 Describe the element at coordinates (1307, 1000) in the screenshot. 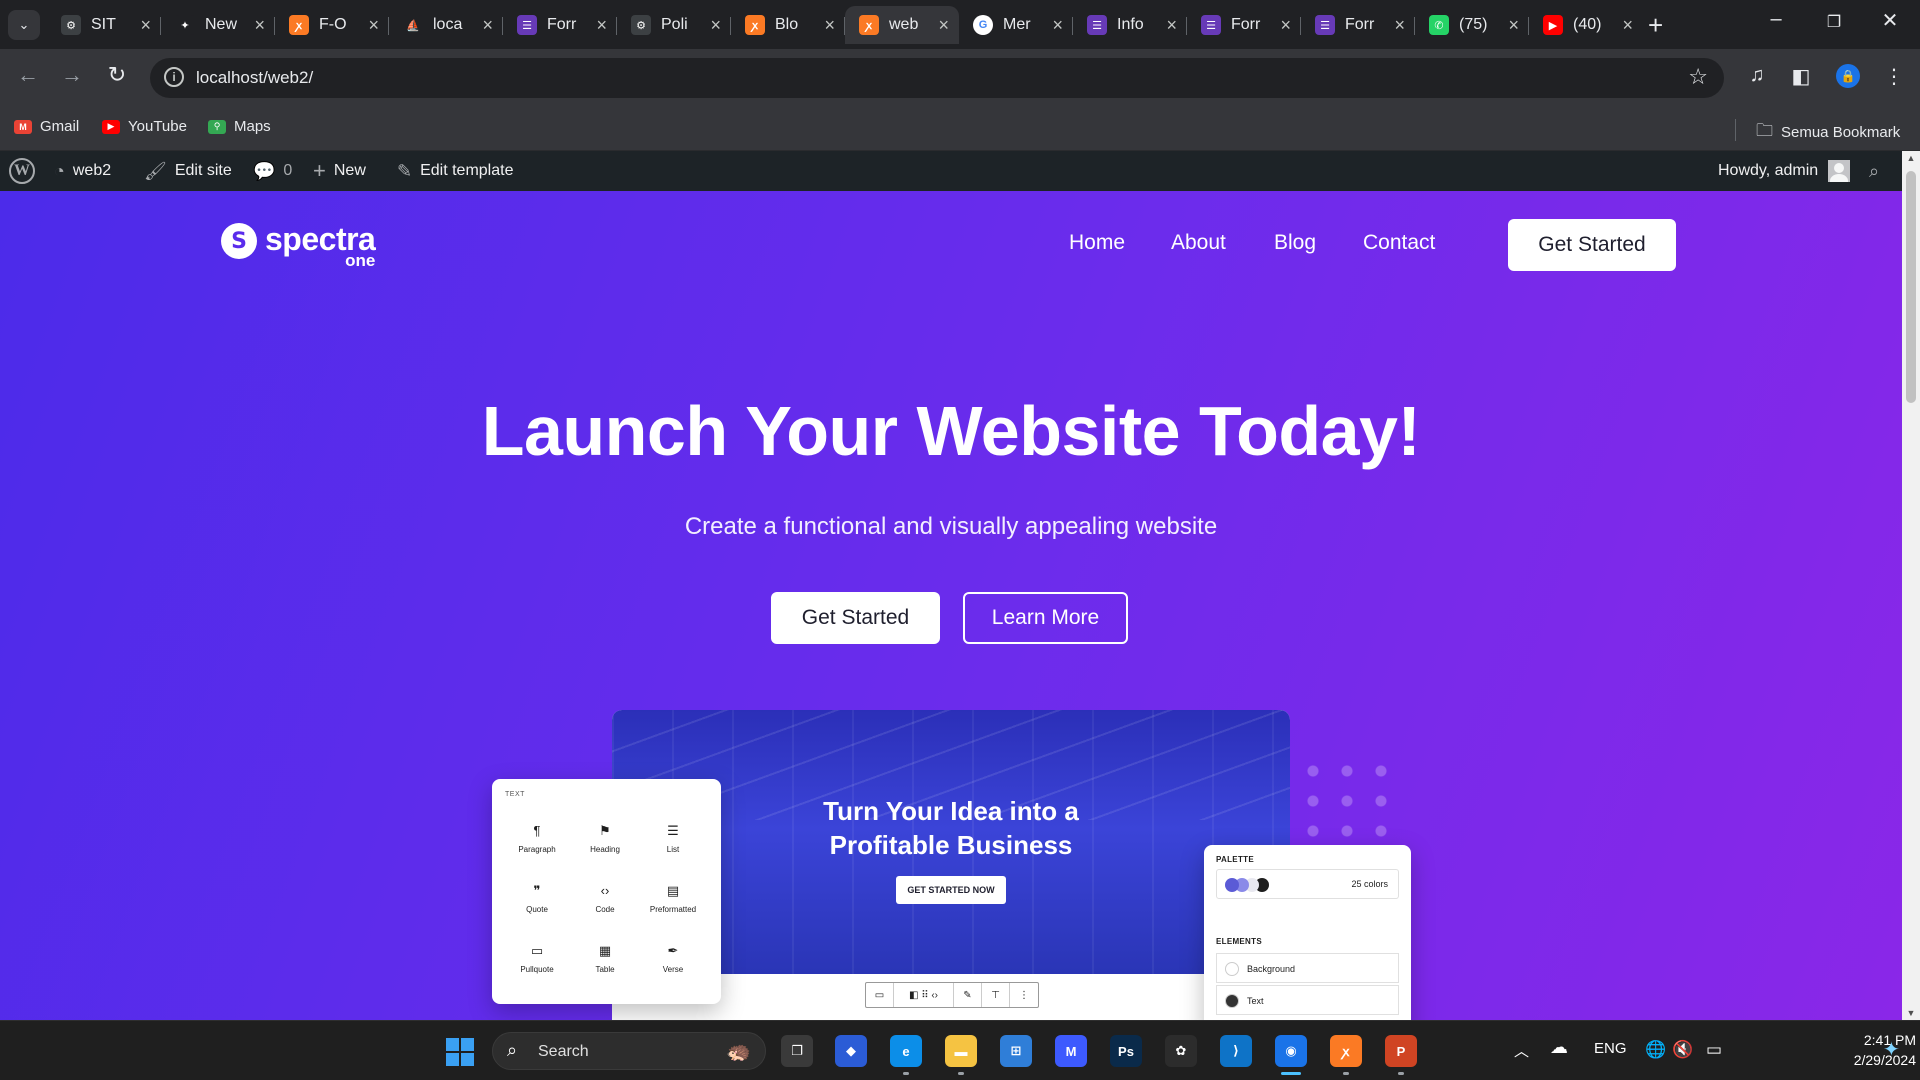

I see `element-row: Text` at that location.